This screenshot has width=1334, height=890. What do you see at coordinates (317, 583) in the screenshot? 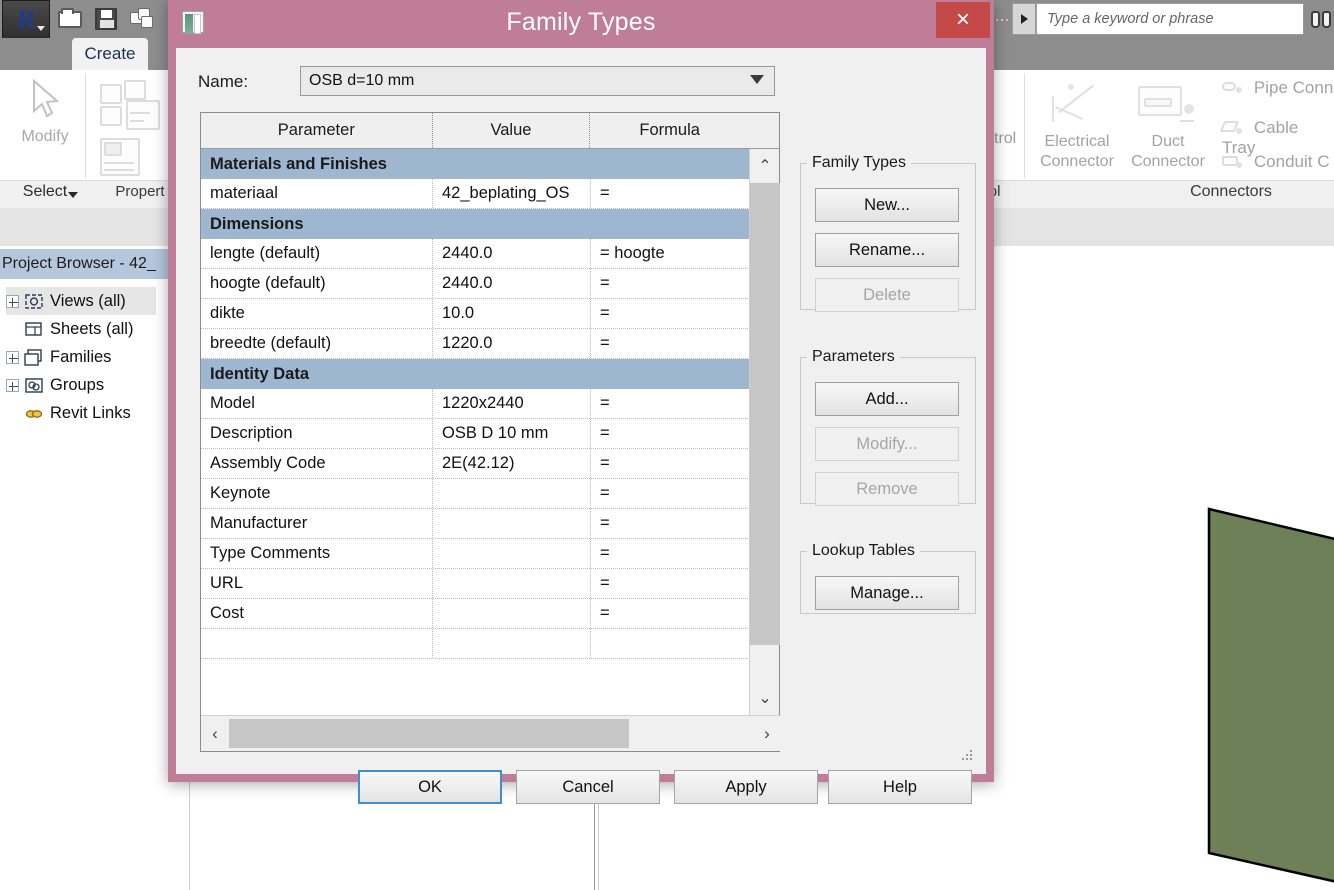
I see `cell-parameter: URL` at bounding box center [317, 583].